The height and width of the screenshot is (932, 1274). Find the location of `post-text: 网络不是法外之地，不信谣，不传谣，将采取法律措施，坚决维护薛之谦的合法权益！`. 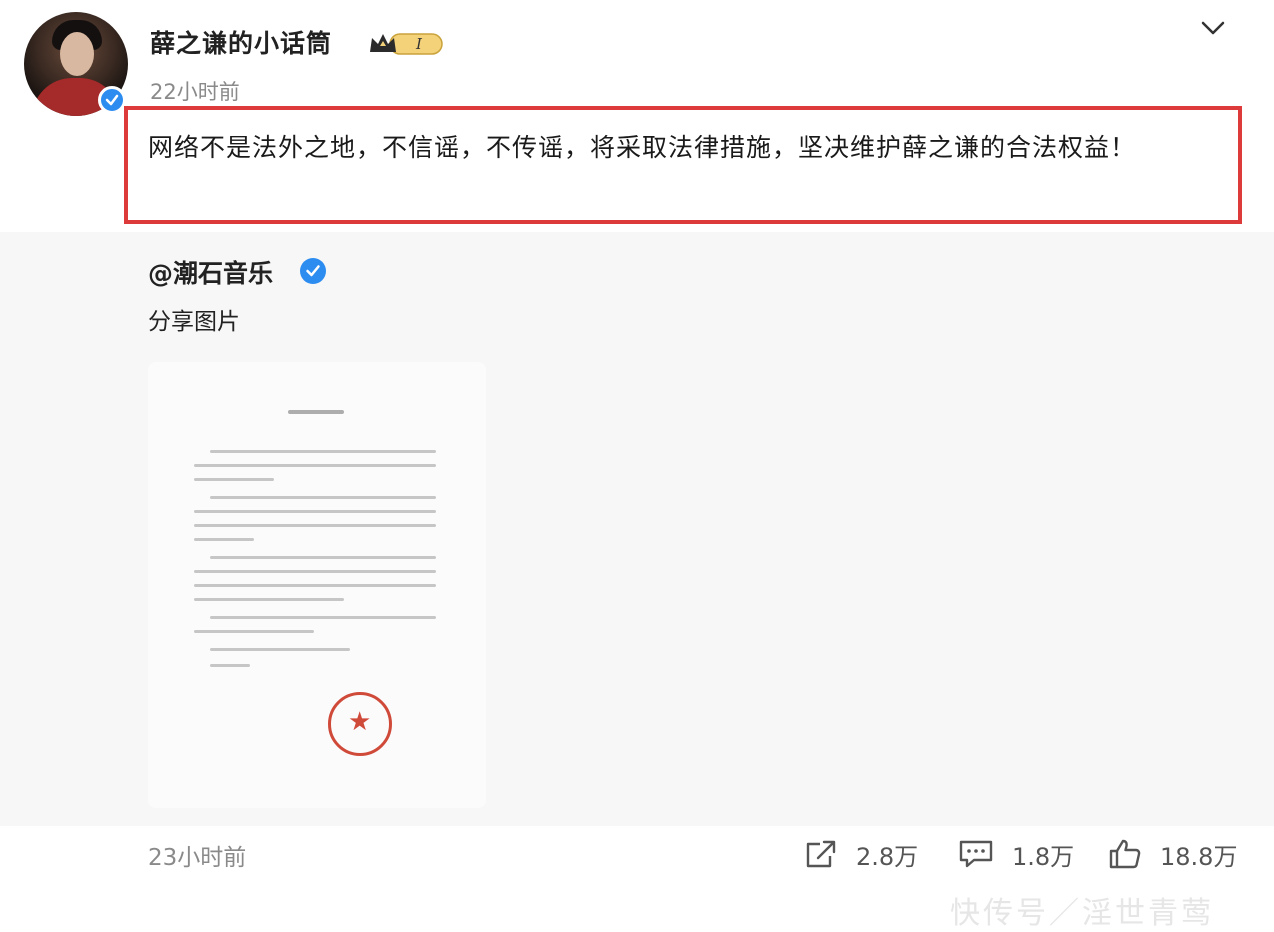

post-text: 网络不是法外之地，不信谣，不传谣，将采取法律措施，坚决维护薛之谦的合法权益！ is located at coordinates (642, 147).